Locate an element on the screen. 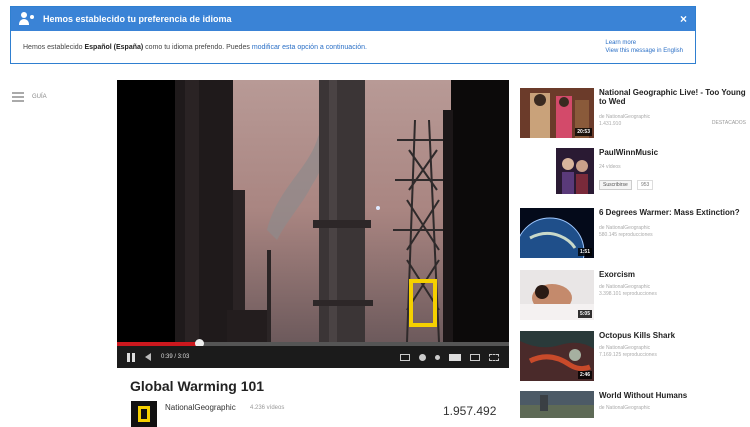  channel-thumbnail is located at coordinates (575, 171).